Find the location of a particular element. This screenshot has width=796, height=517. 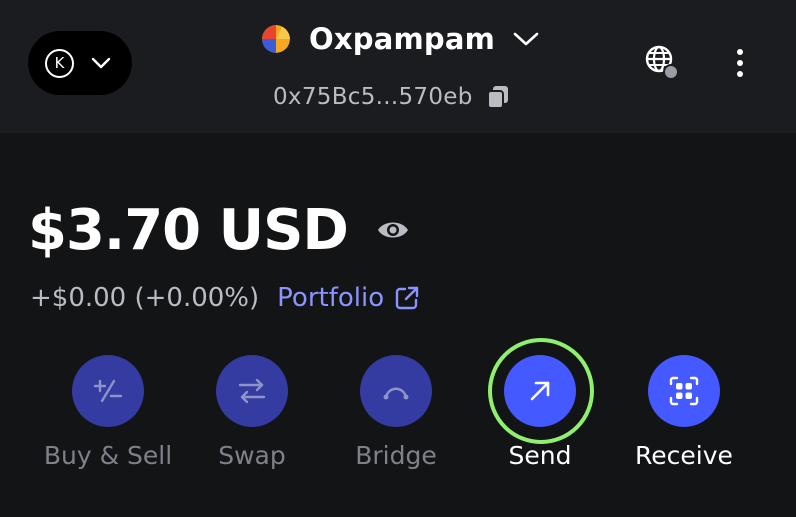

swap-button: Swap is located at coordinates (252, 412).